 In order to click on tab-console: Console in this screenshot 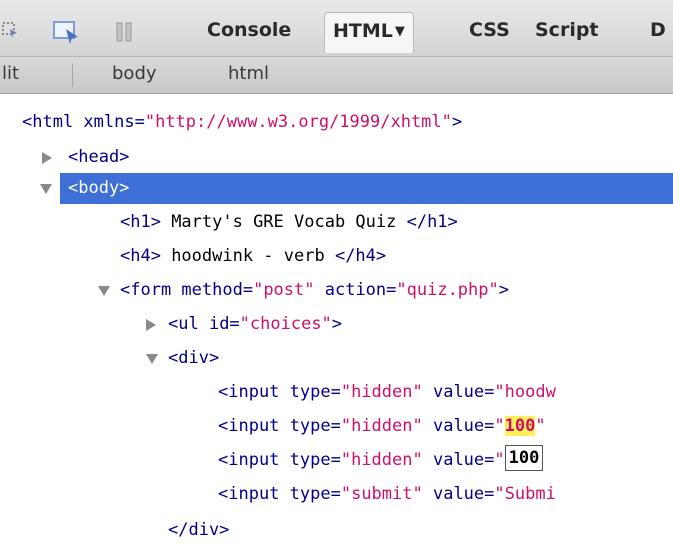, I will do `click(249, 30)`.